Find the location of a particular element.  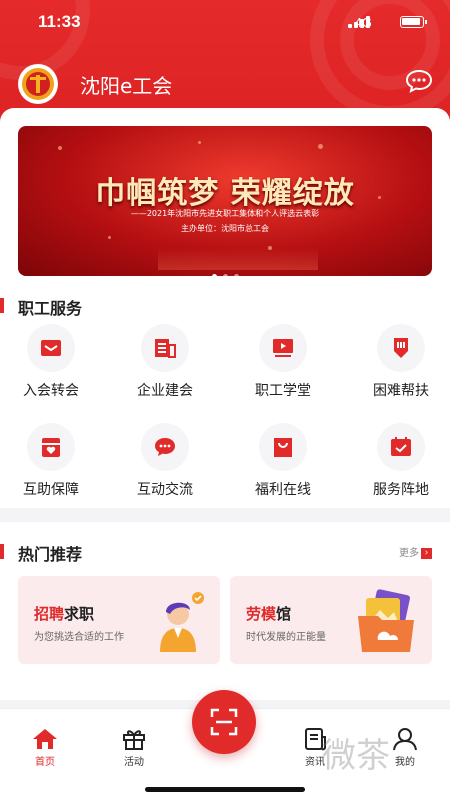

union-logo-icon is located at coordinates (38, 84).